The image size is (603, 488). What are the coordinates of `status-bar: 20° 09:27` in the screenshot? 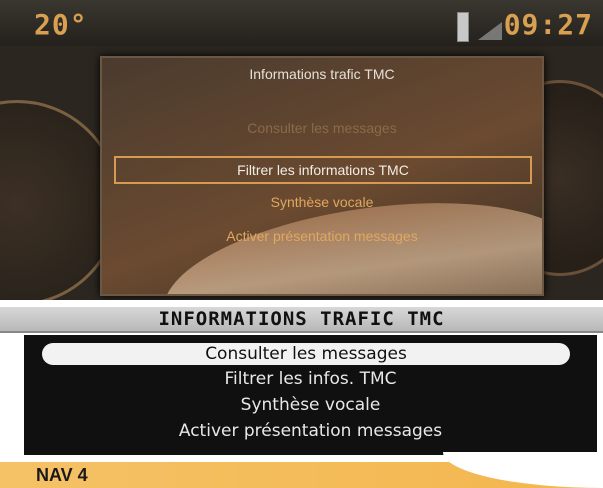 It's located at (301, 23).